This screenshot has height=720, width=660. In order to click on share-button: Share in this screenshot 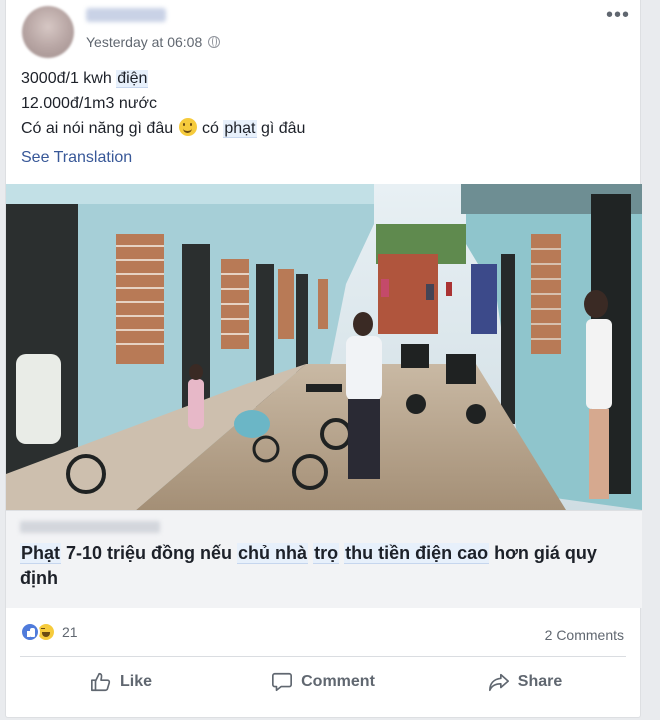, I will do `click(525, 682)`.